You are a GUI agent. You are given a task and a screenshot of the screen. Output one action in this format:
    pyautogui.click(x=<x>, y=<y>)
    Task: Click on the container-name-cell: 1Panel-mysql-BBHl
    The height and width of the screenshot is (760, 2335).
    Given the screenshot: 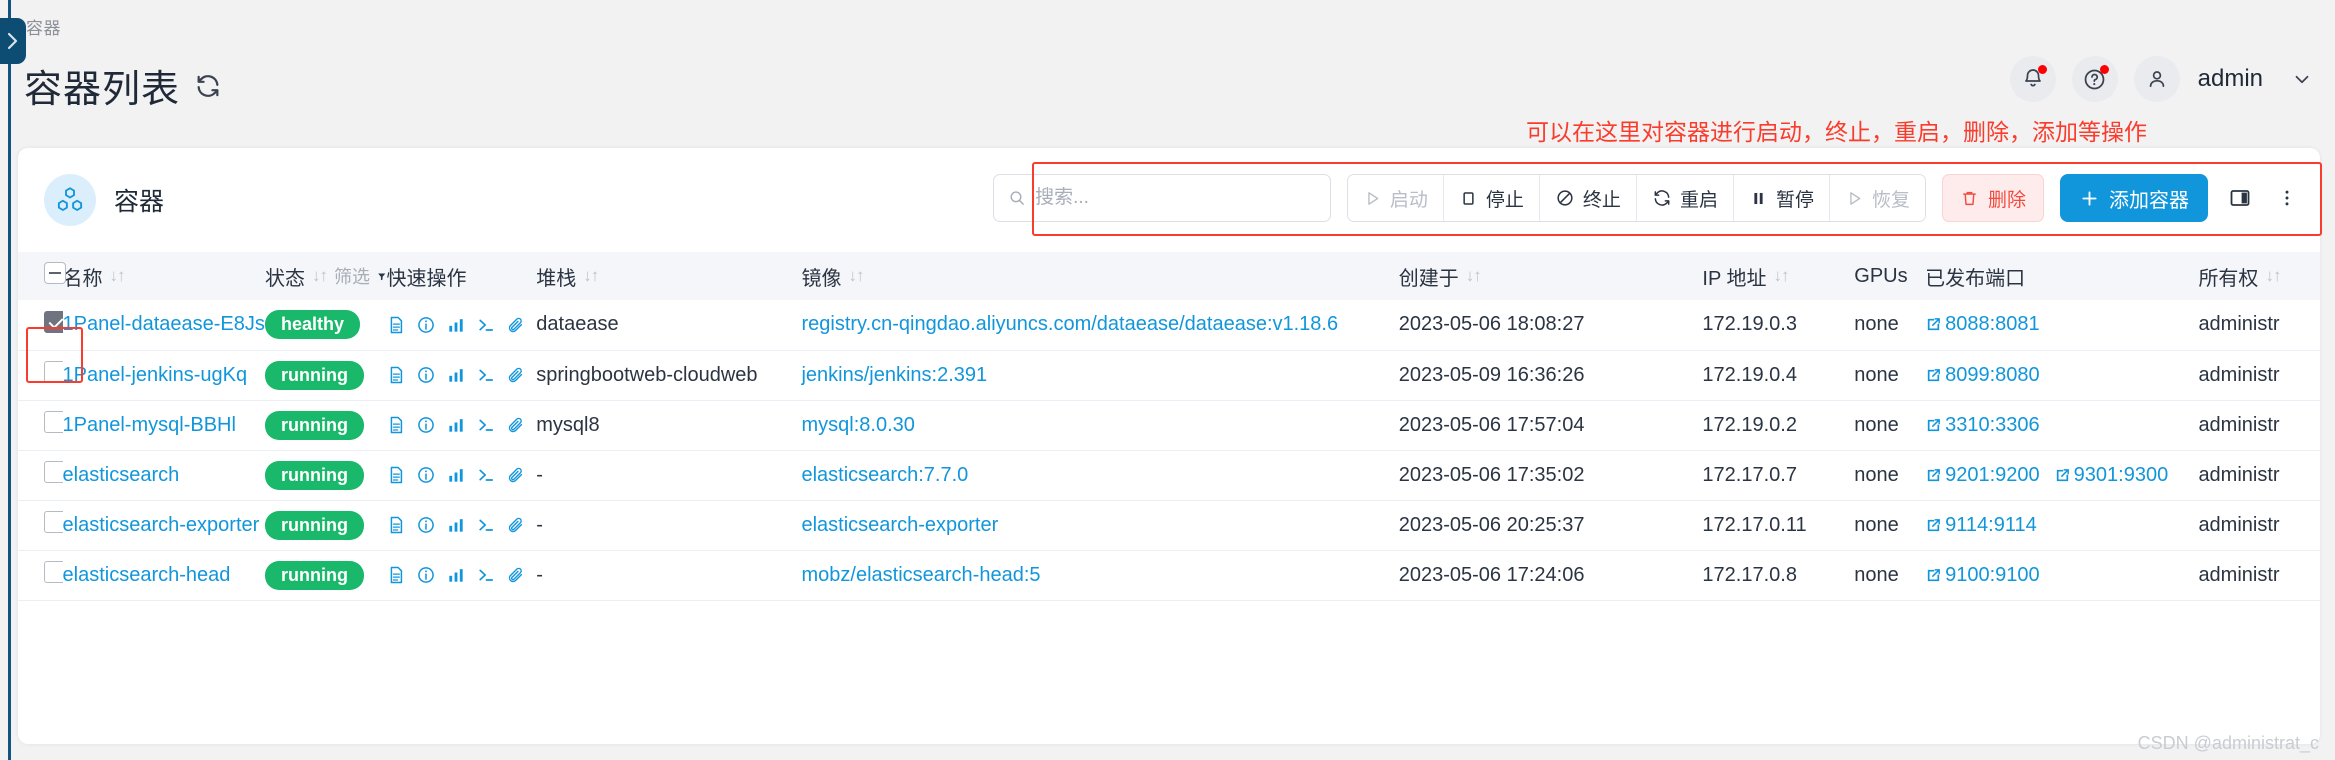 What is the action you would take?
    pyautogui.click(x=163, y=425)
    